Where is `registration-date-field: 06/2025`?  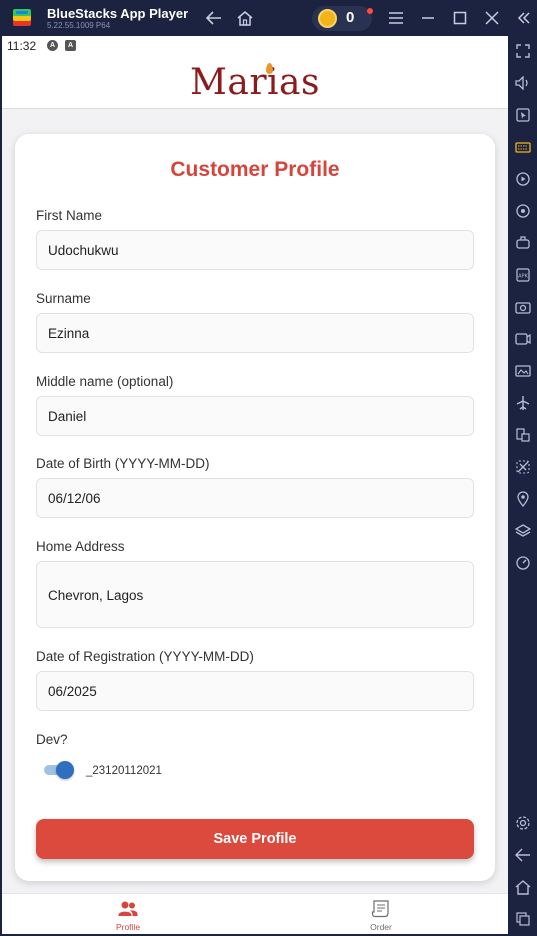
registration-date-field: 06/2025 is located at coordinates (255, 691).